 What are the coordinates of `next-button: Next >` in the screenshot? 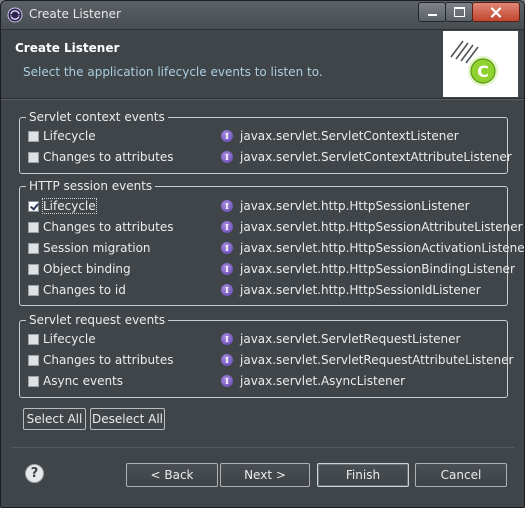 It's located at (265, 475).